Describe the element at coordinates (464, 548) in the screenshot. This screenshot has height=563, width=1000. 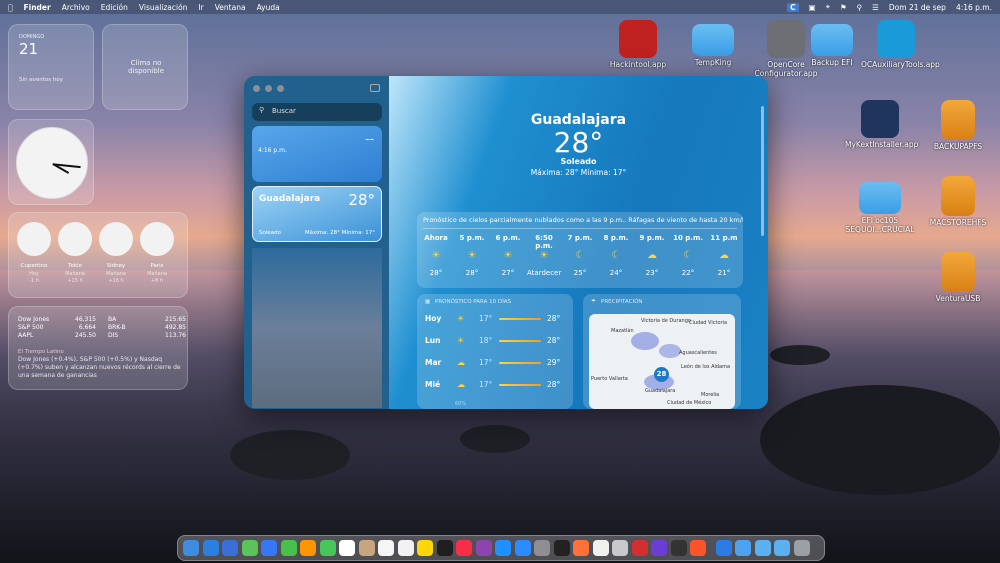
I see `music-icon` at that location.